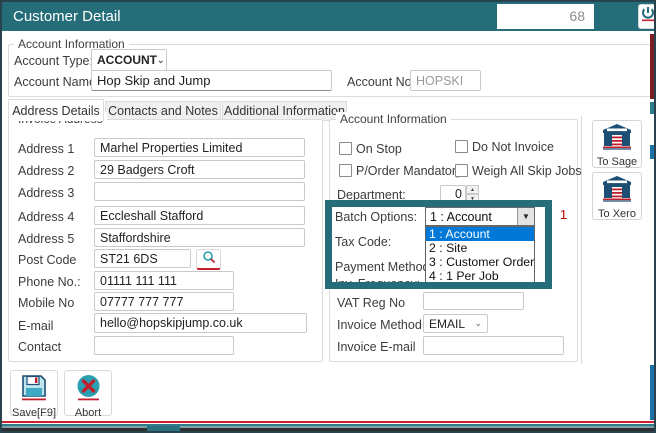 This screenshot has height=433, width=656. I want to click on power-icon, so click(648, 16).